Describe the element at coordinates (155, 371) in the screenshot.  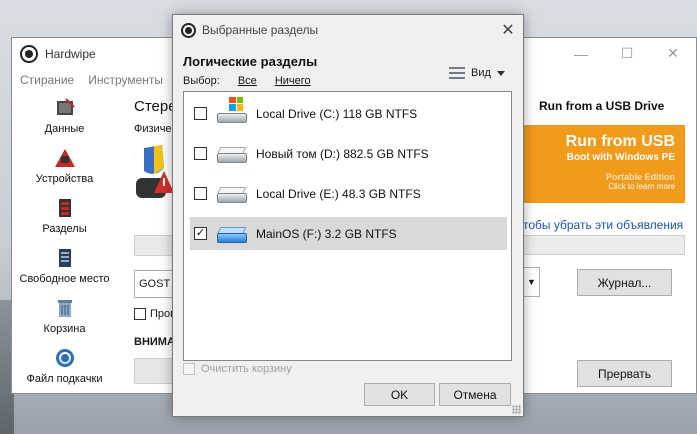
I see `start-button-area` at that location.